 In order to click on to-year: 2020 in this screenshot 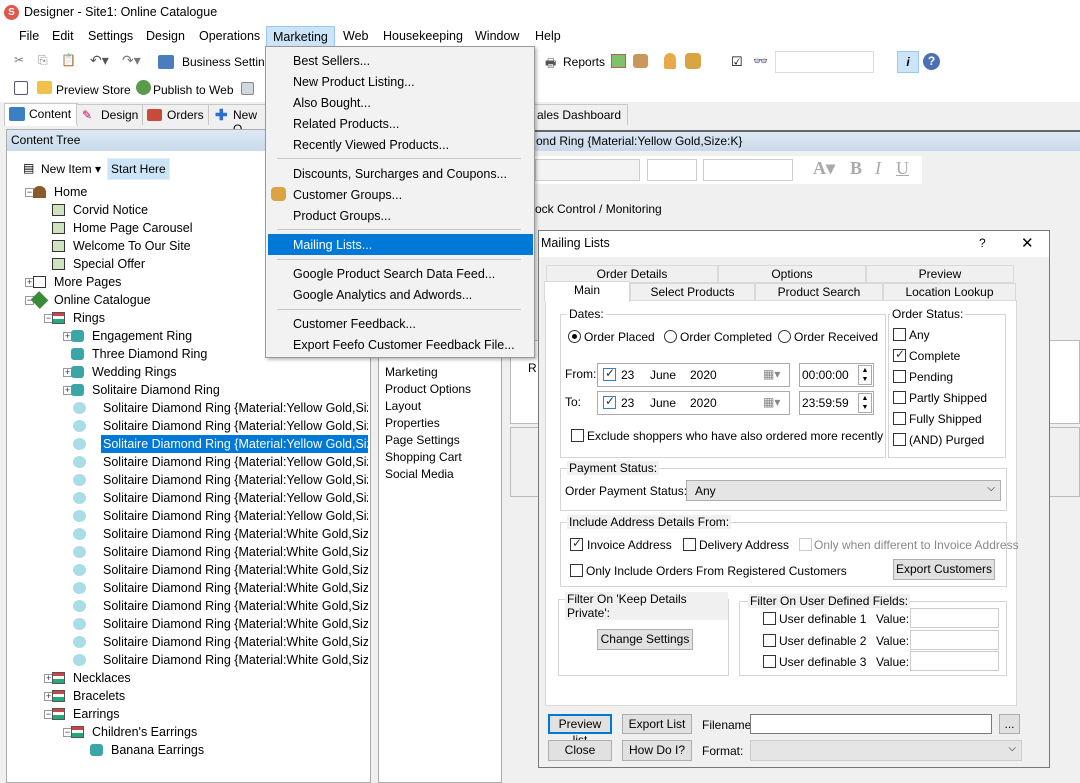, I will do `click(703, 403)`.